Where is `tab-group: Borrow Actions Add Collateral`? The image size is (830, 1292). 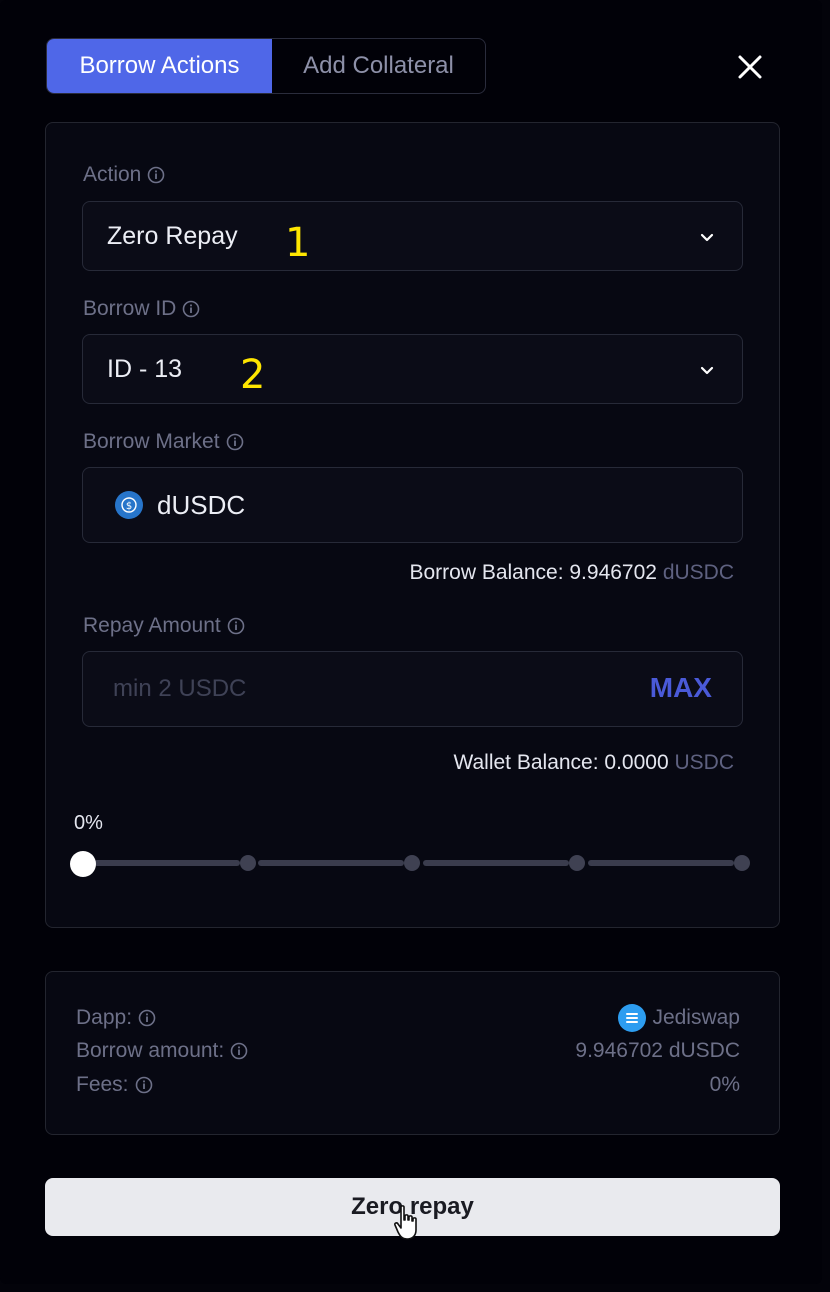 tab-group: Borrow Actions Add Collateral is located at coordinates (266, 66).